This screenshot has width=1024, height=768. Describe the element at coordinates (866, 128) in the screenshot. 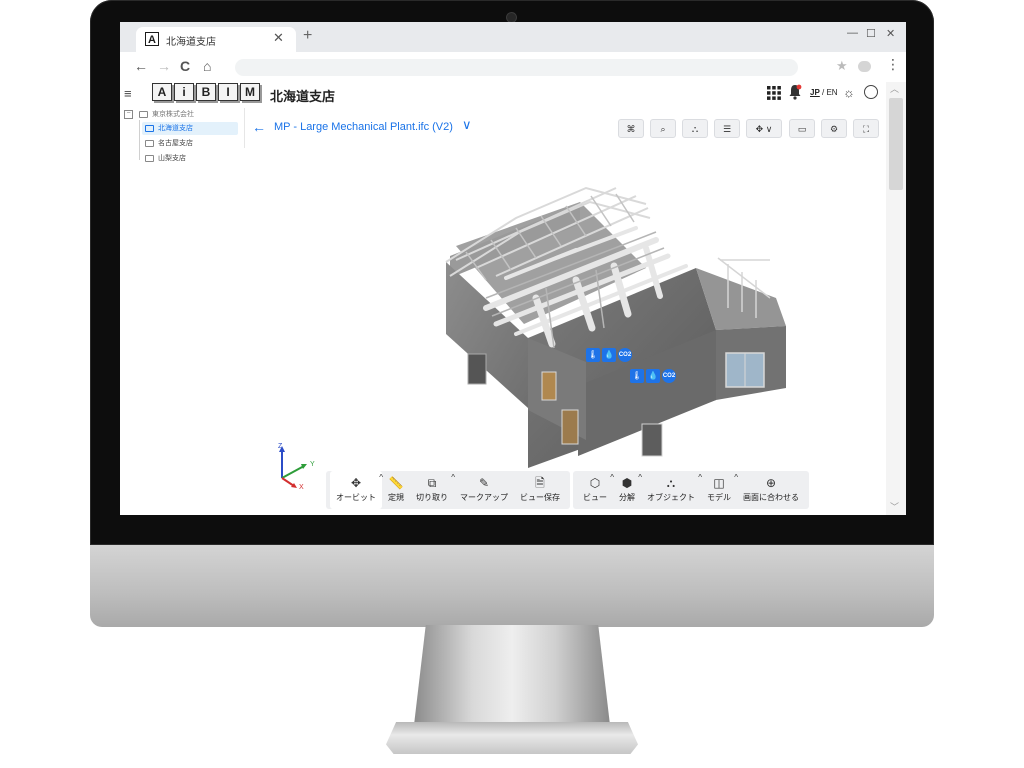

I see `fullscreen-icon: ⛶` at that location.